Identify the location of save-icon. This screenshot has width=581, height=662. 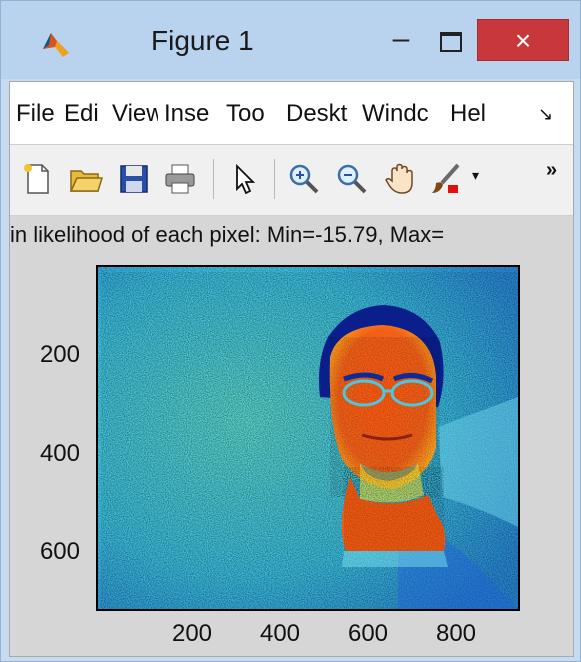
(134, 179).